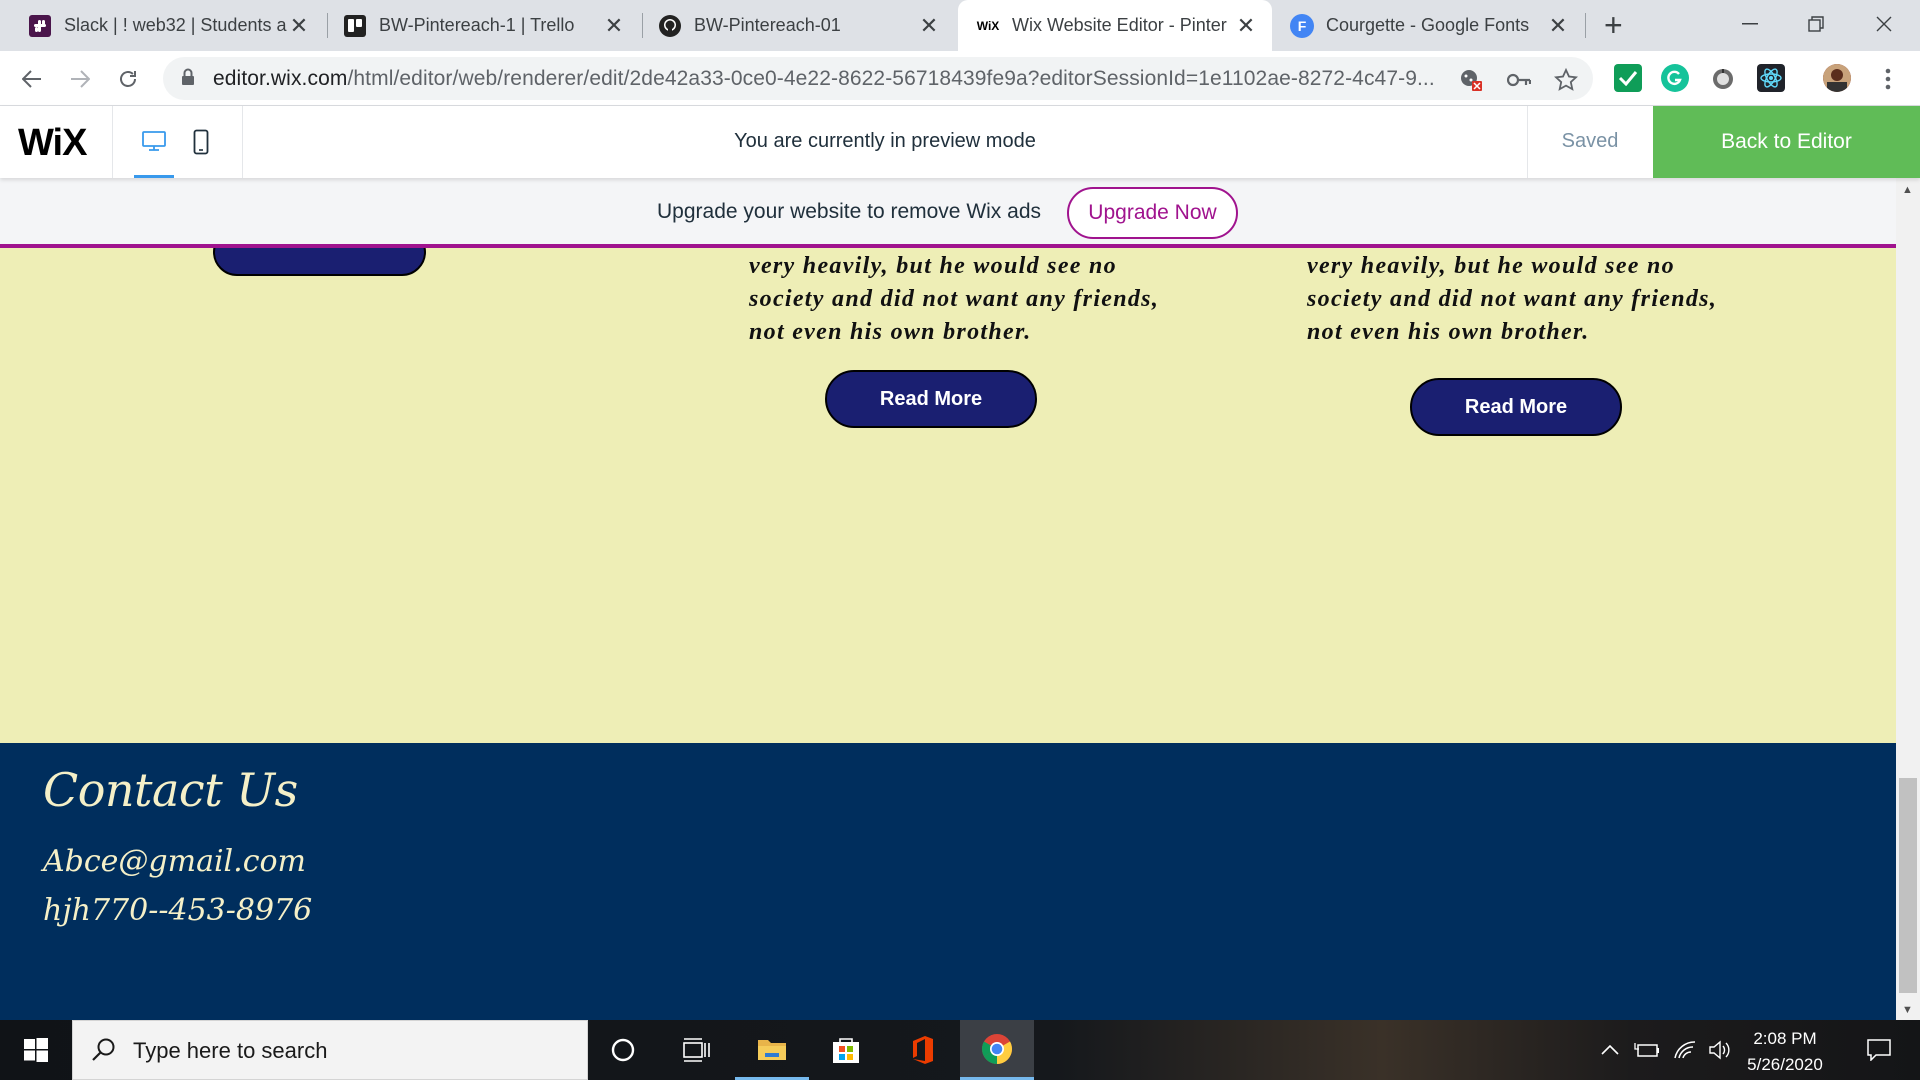 Image resolution: width=1920 pixels, height=1080 pixels. Describe the element at coordinates (772, 1050) in the screenshot. I see `file-explorer-icon` at that location.